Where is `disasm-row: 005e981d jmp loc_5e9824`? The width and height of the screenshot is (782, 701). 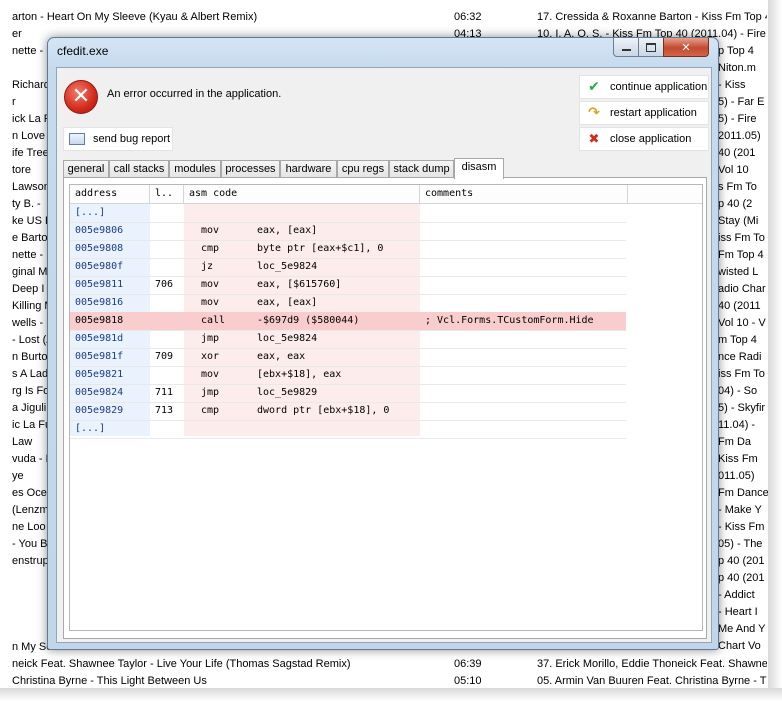
disasm-row: 005e981d jmp loc_5e9824 is located at coordinates (348, 339).